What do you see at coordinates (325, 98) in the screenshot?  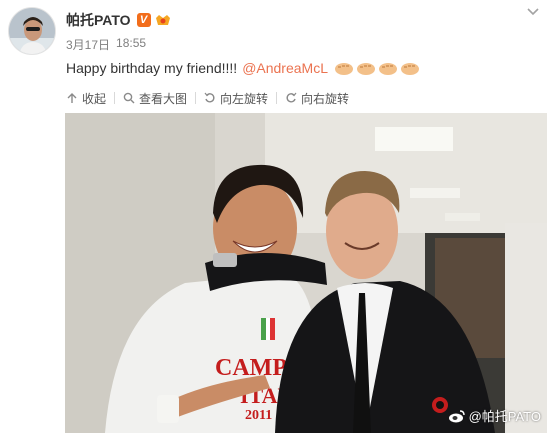 I see `rotate-right-label: 向右旋转` at bounding box center [325, 98].